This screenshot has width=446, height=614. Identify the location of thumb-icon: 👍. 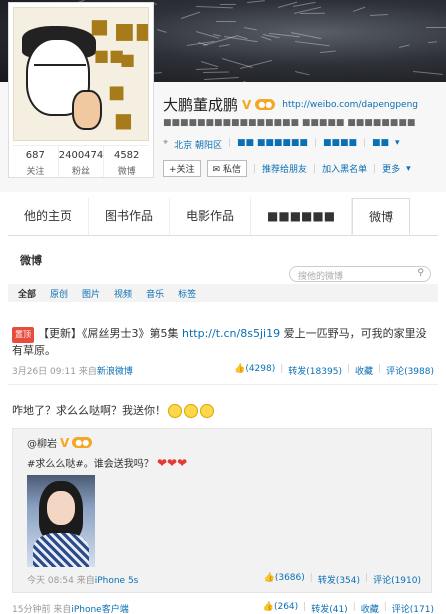
(268, 607).